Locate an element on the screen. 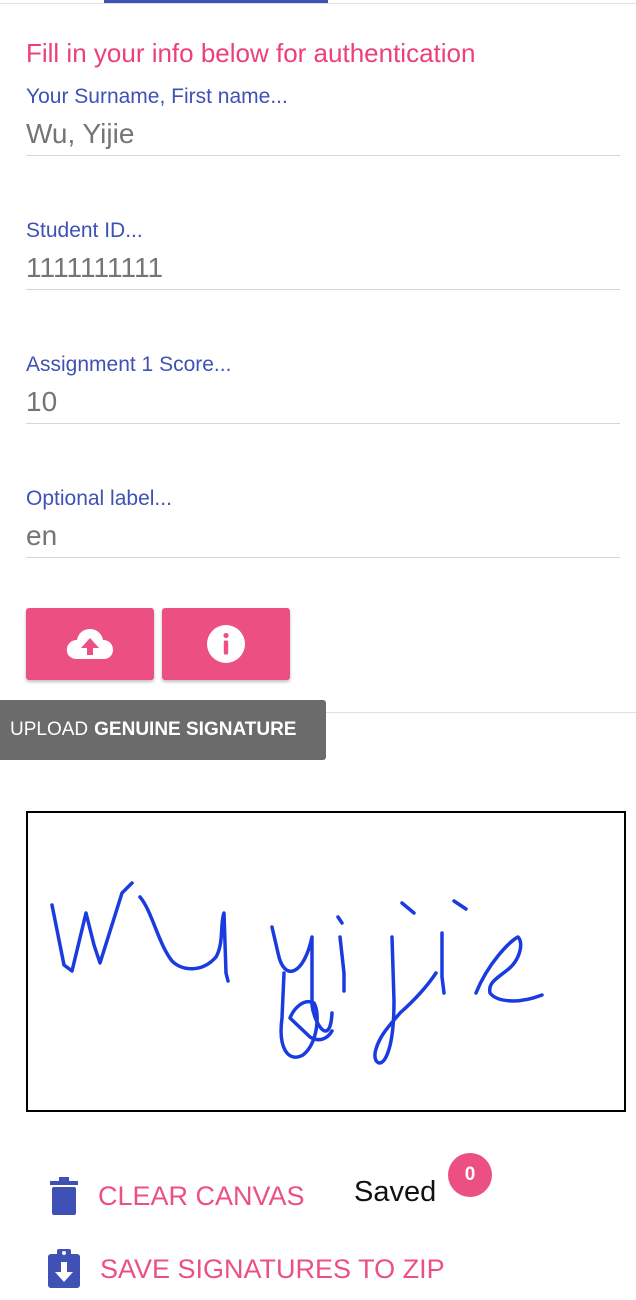  signature-drawing is located at coordinates (297, 973).